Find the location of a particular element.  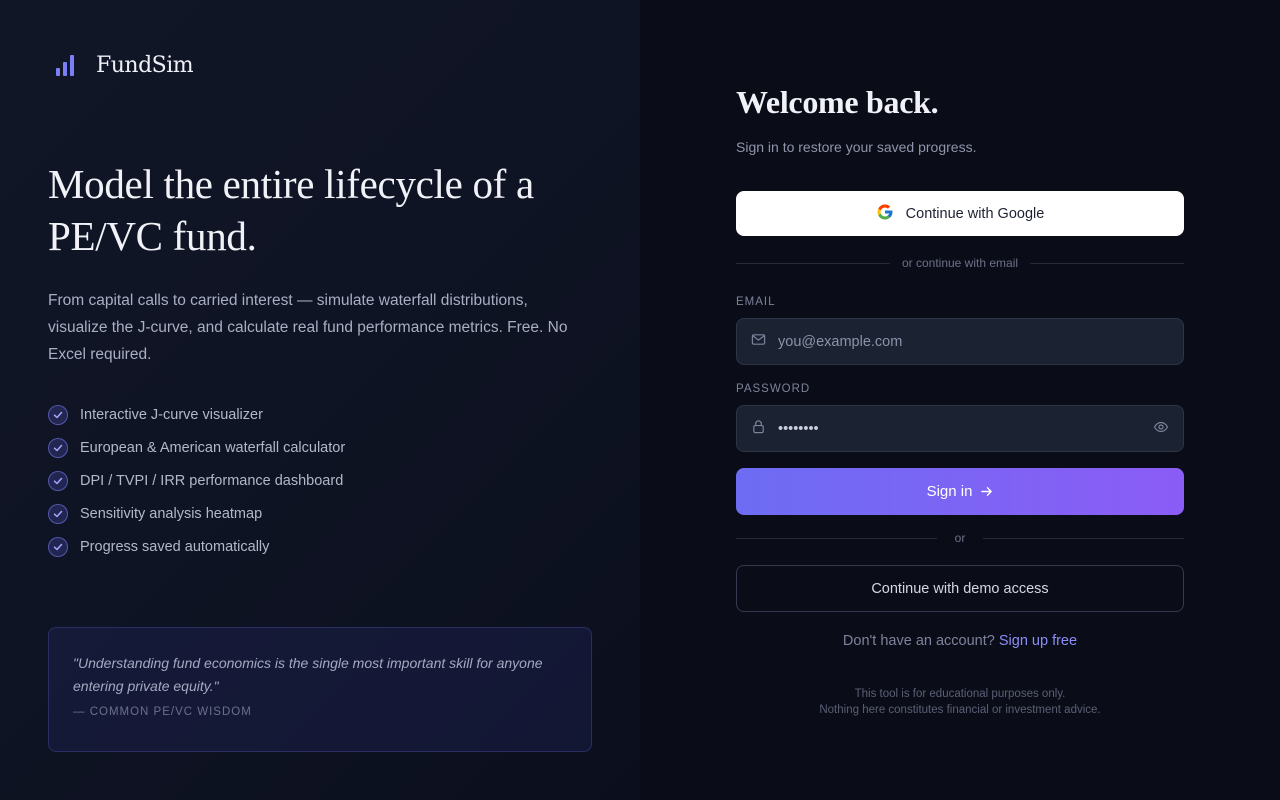

feature-item: DPI / TVPI / IRR performance dashboard is located at coordinates (196, 480).